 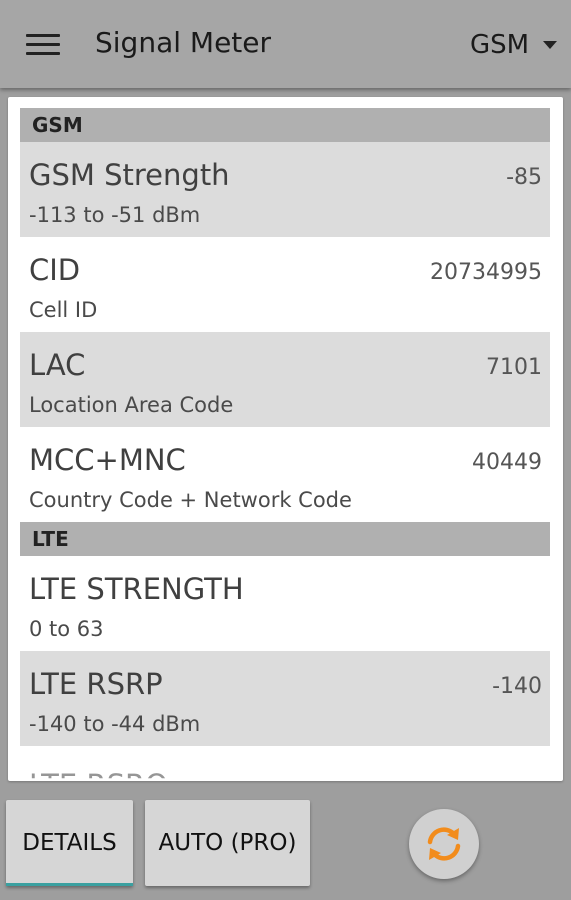 What do you see at coordinates (285, 539) in the screenshot?
I see `section-header-lte: LTE` at bounding box center [285, 539].